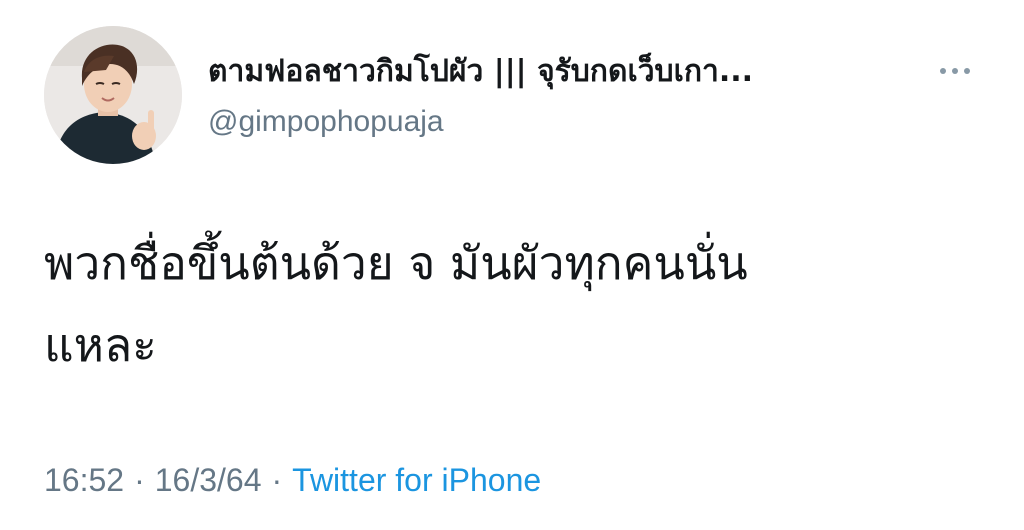 This screenshot has height=530, width=1024. Describe the element at coordinates (208, 480) in the screenshot. I see `tweet-date: 16/3/64` at that location.